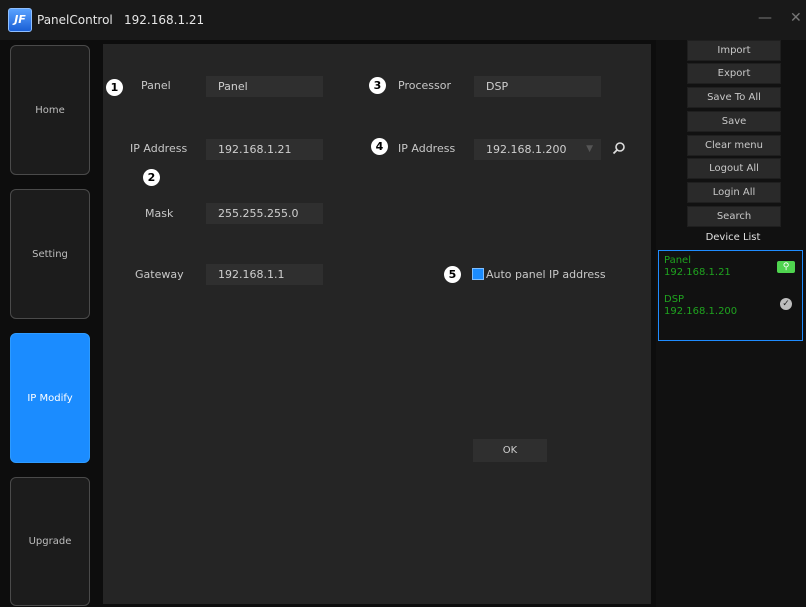 Image resolution: width=806 pixels, height=607 pixels. Describe the element at coordinates (734, 121) in the screenshot. I see `save-button: Save` at that location.